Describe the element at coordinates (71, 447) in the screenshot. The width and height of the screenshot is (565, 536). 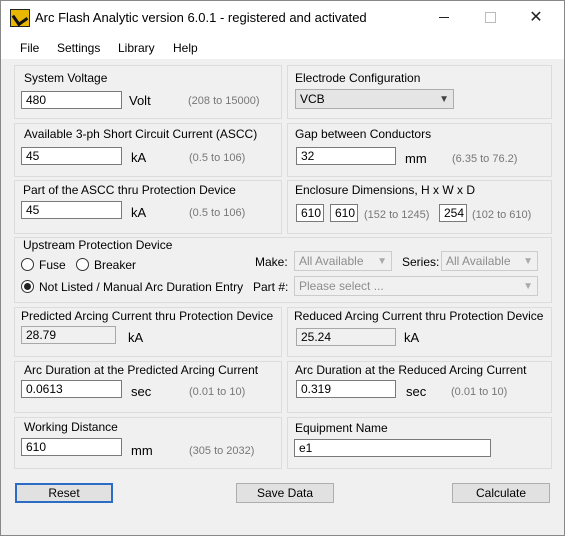
I see `working-distance-input: 610` at that location.